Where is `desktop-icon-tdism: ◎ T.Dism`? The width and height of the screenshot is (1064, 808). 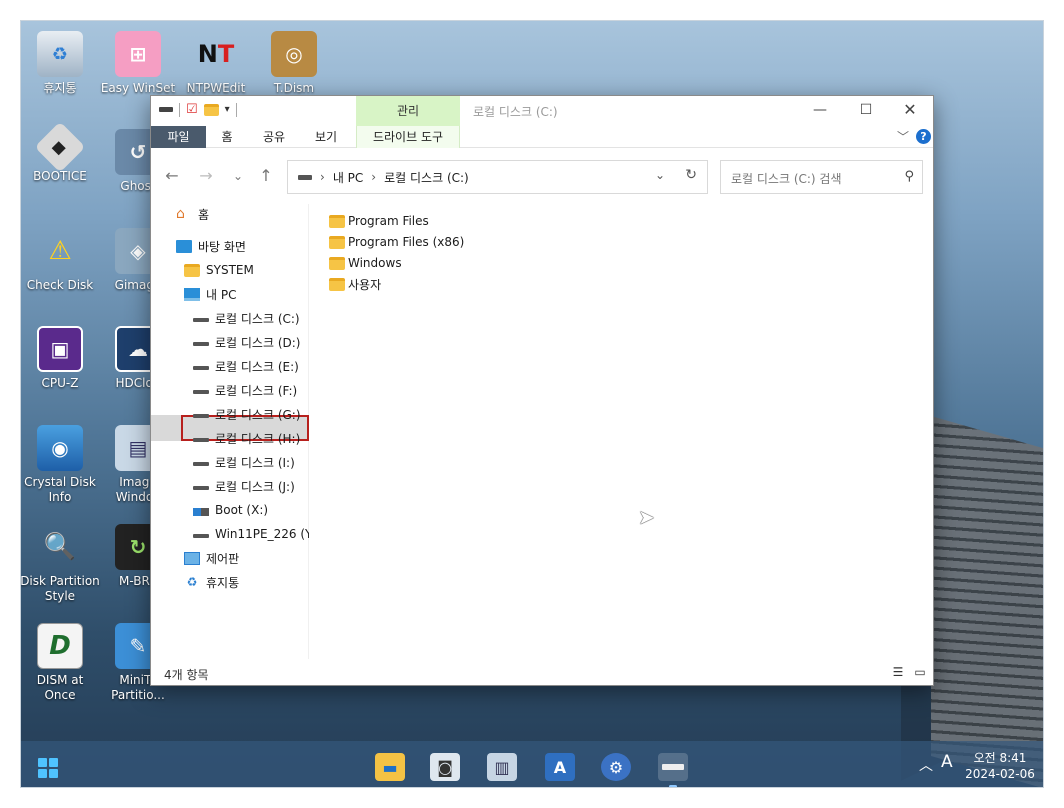 desktop-icon-tdism: ◎ T.Dism is located at coordinates (294, 63).